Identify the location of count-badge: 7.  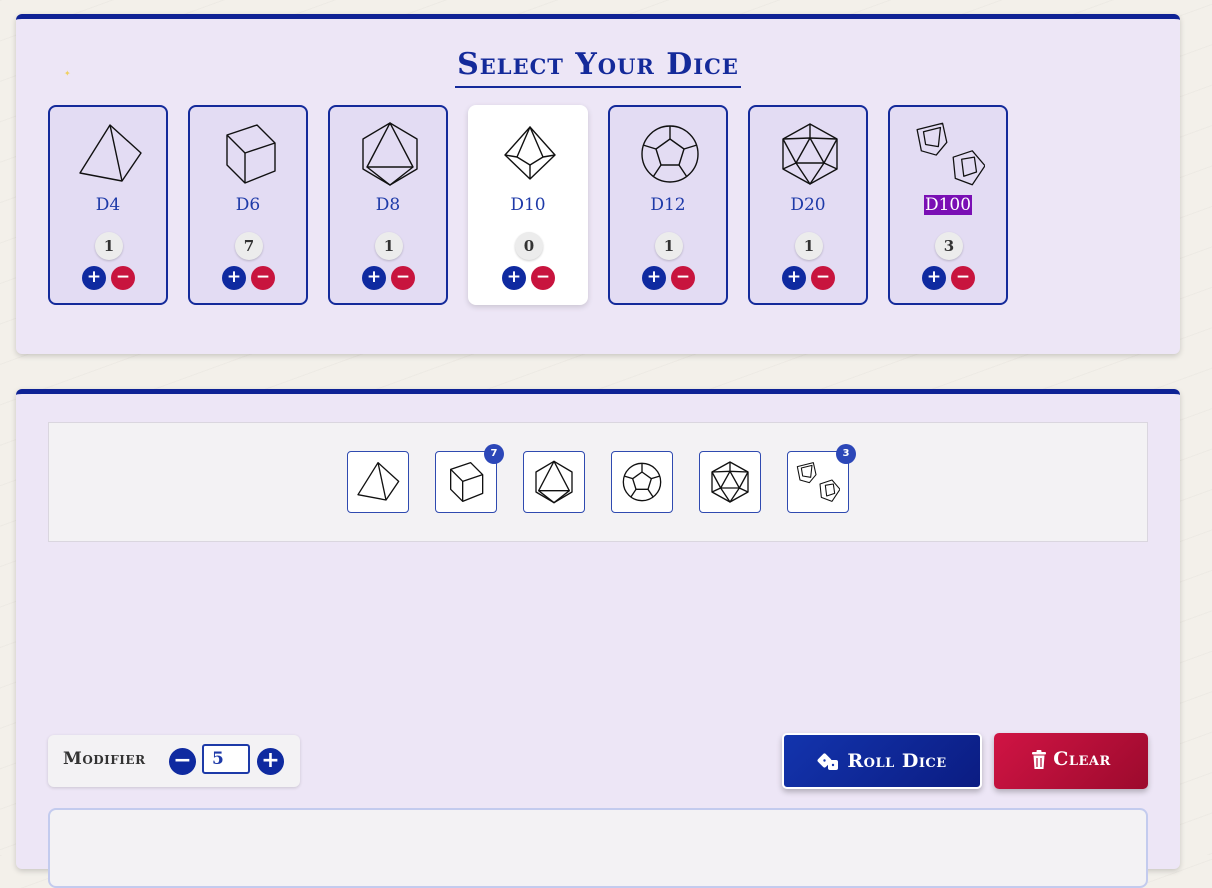
(494, 454).